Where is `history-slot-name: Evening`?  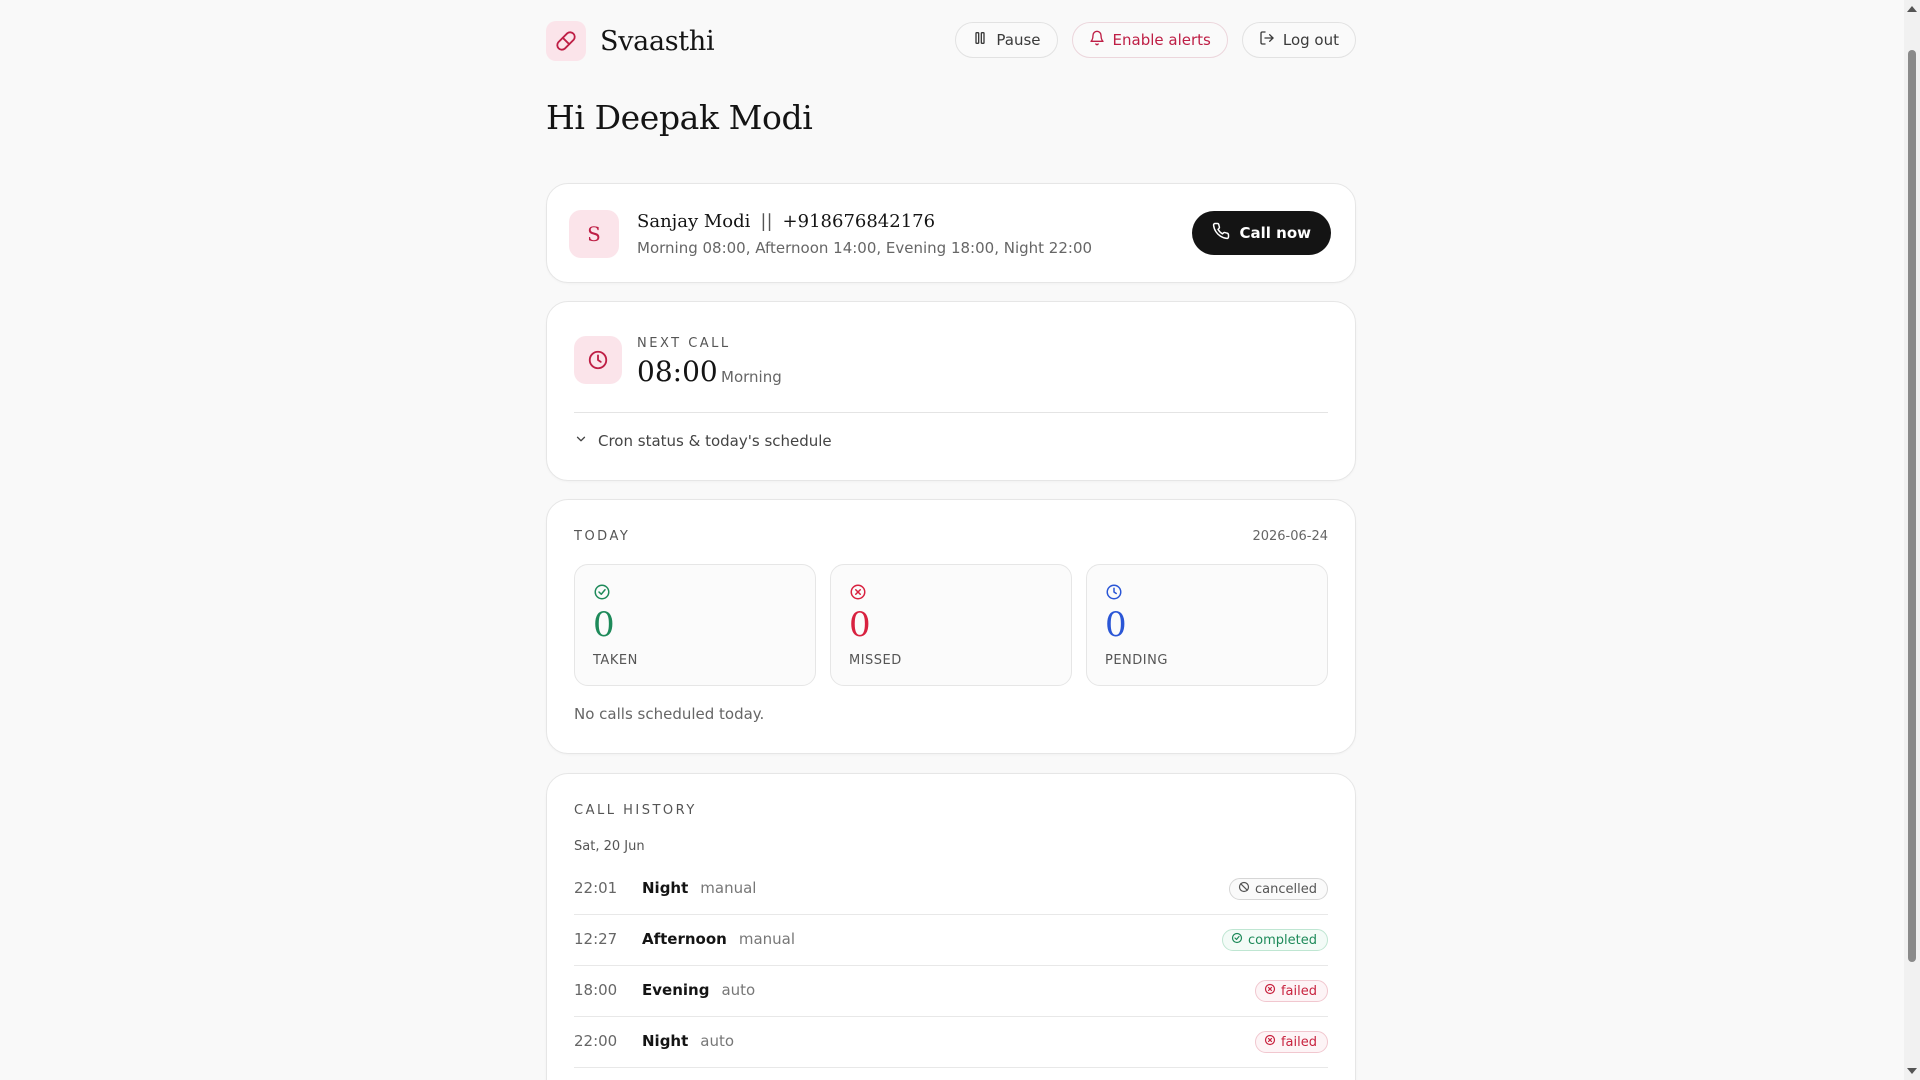
history-slot-name: Evening is located at coordinates (676, 990).